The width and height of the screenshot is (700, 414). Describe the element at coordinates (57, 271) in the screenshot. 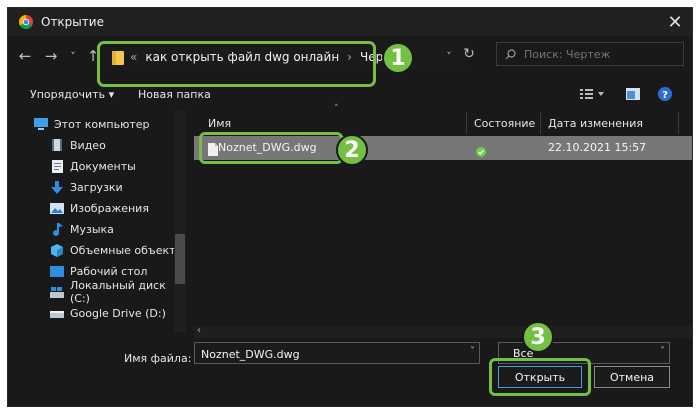

I see `desktop-icon` at that location.